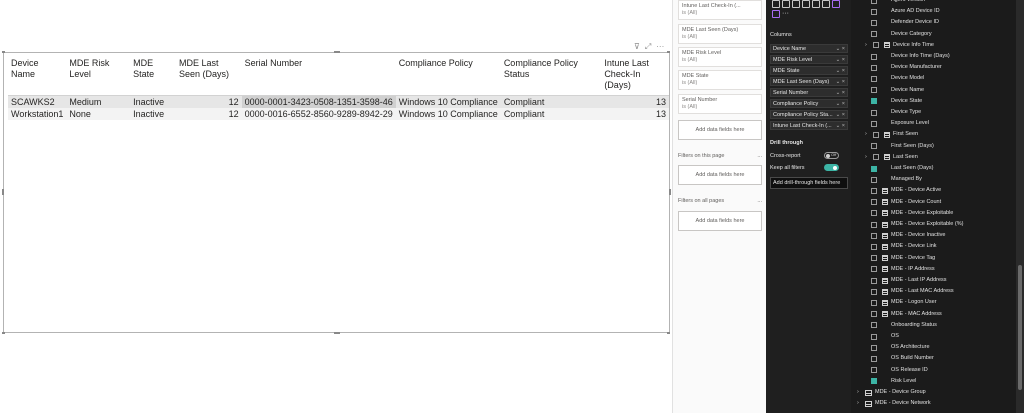  Describe the element at coordinates (904, 325) in the screenshot. I see `field-list-item: Onboarding Status` at that location.